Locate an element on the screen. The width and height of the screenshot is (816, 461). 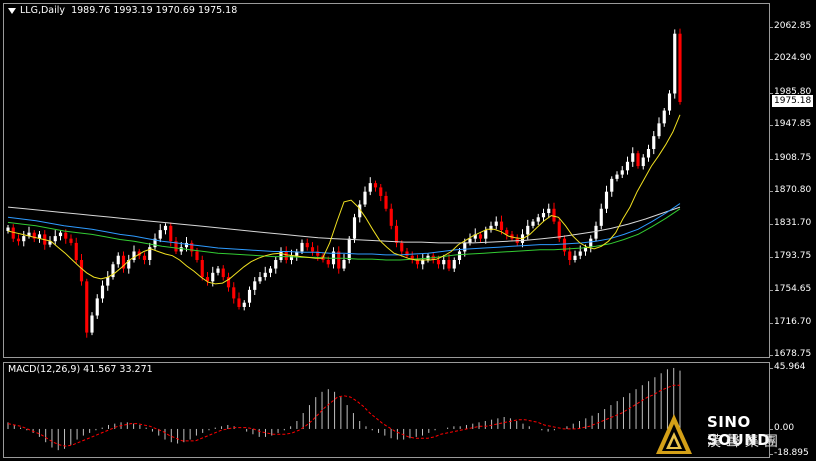
price-tick-label: 1870.80 is located at coordinates (790, 190).